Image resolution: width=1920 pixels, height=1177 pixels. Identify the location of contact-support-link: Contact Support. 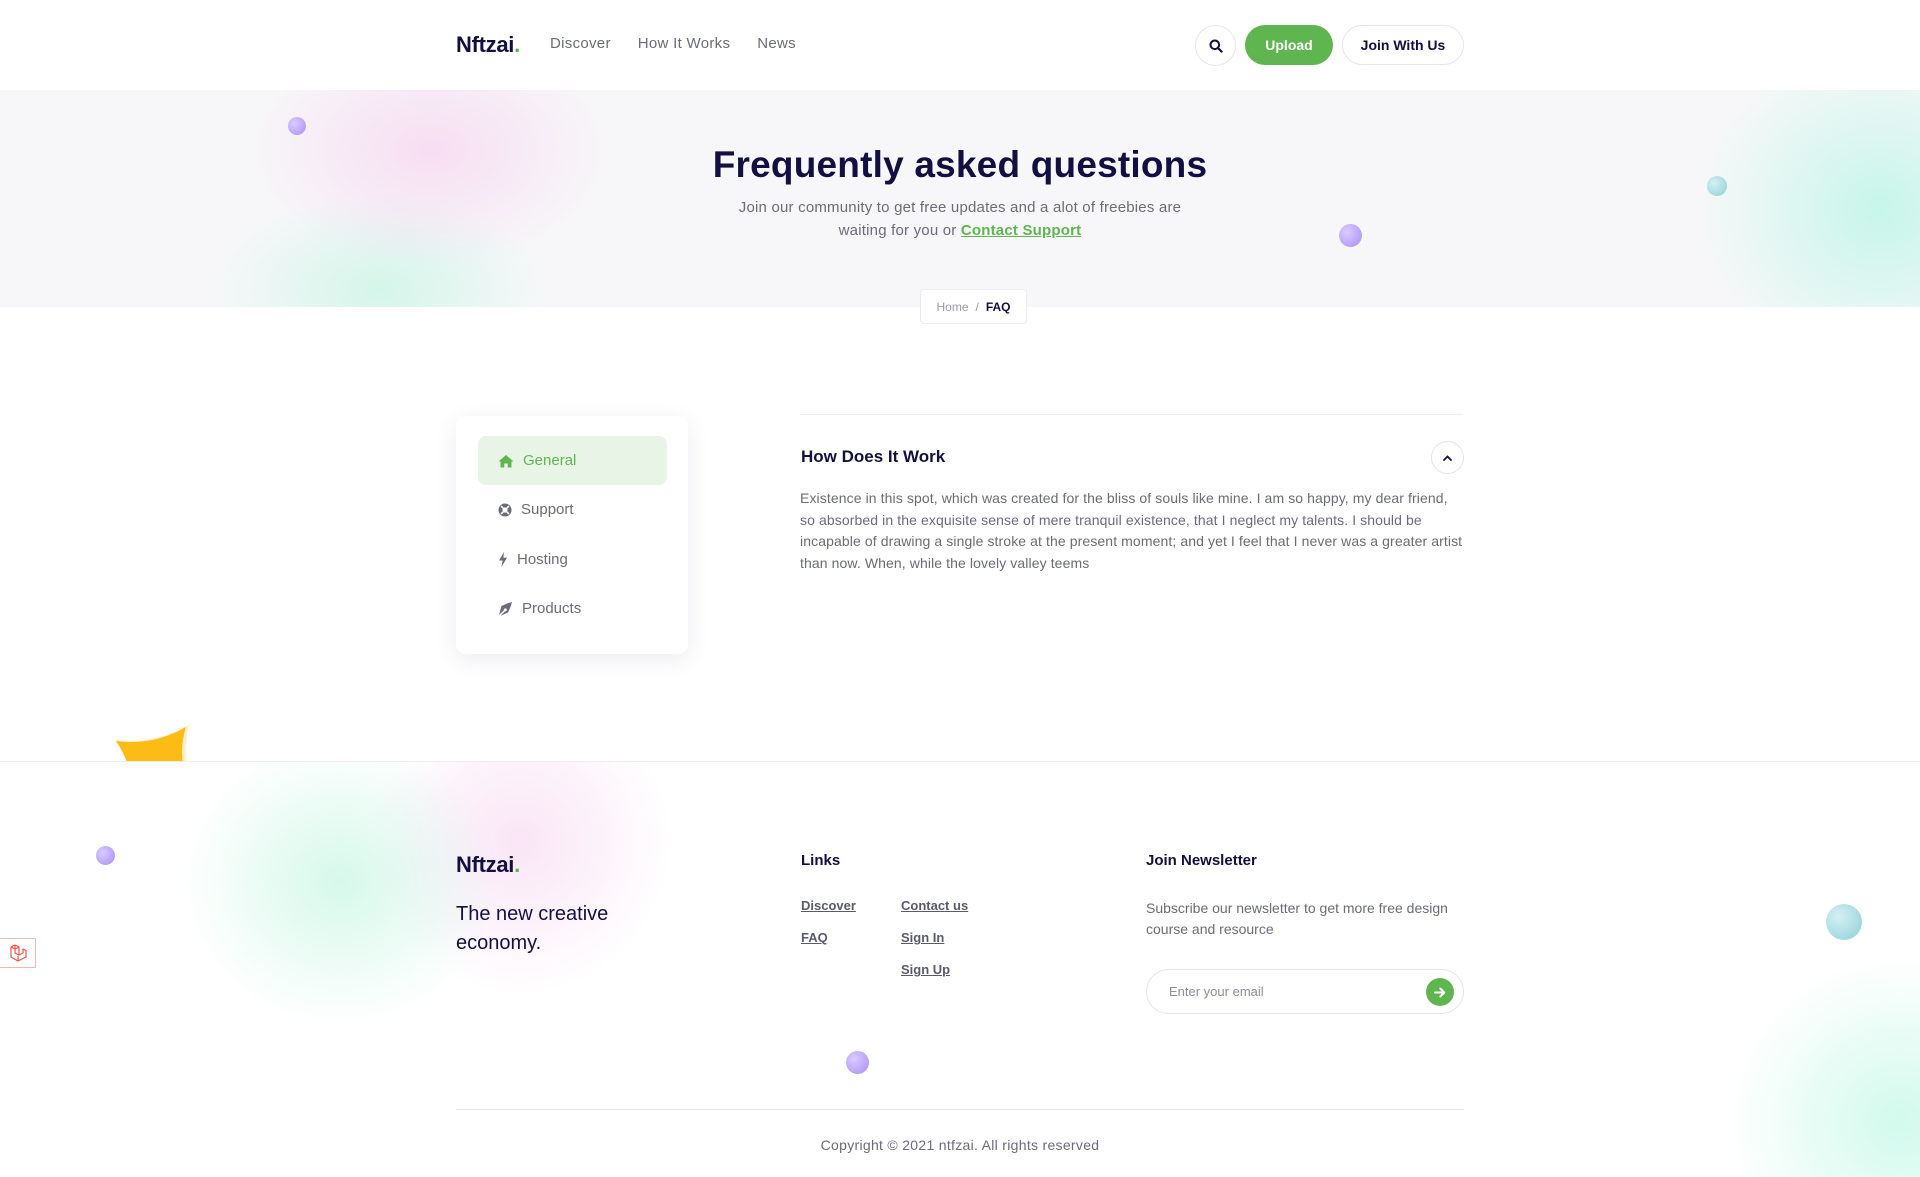
(1021, 230).